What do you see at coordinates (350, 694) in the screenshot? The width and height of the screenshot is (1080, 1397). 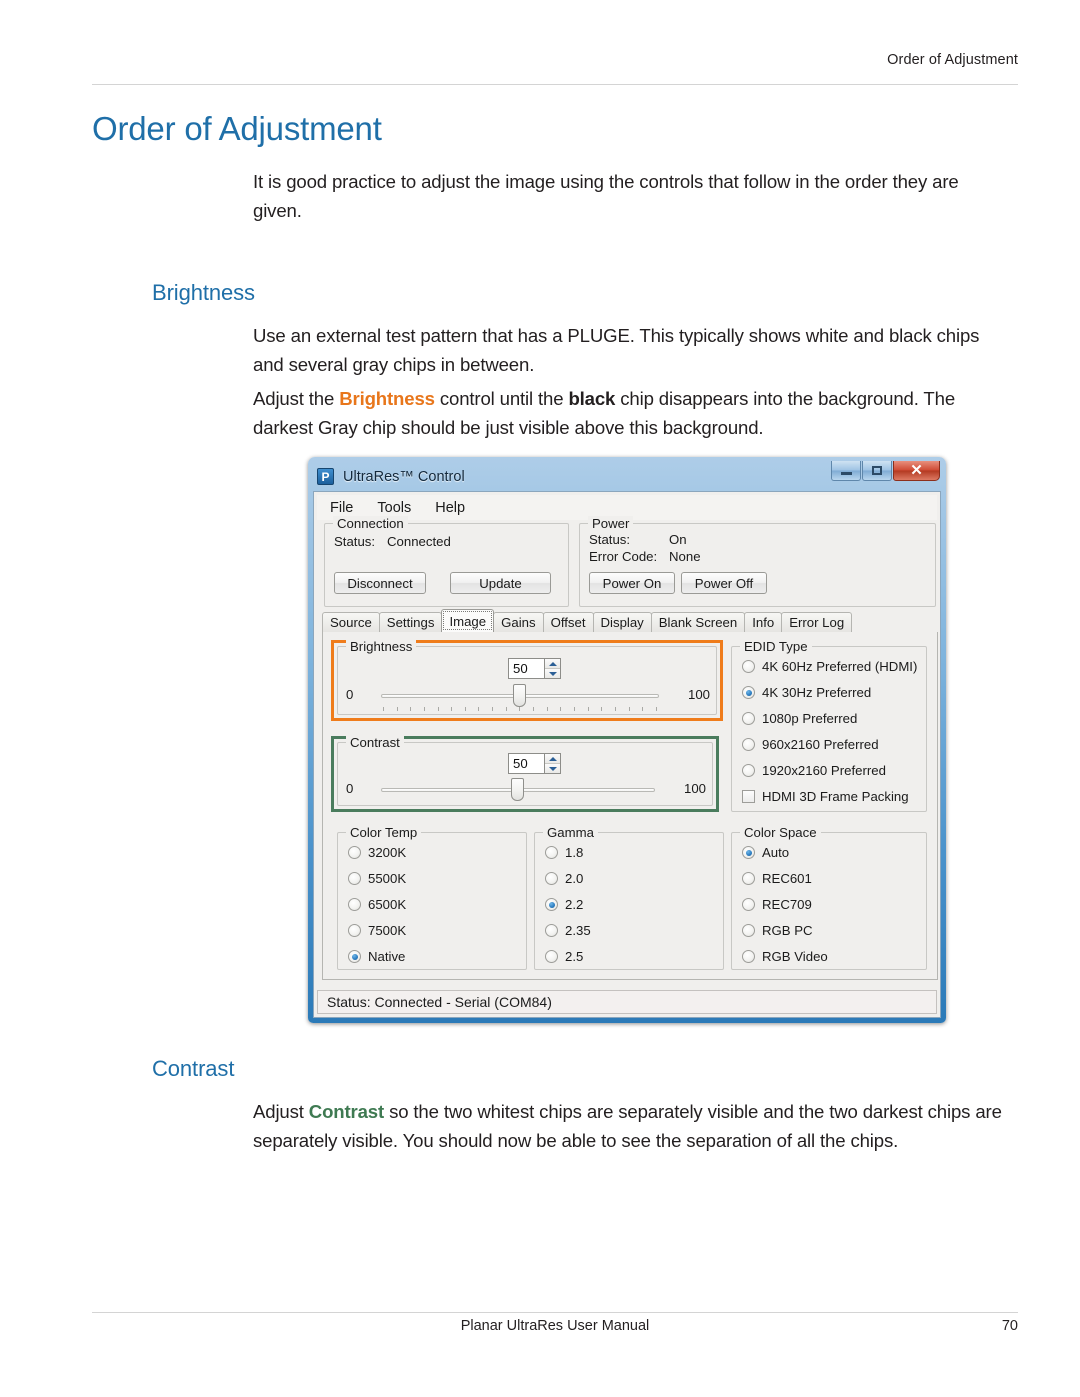 I see `brightness-min-label: 0` at bounding box center [350, 694].